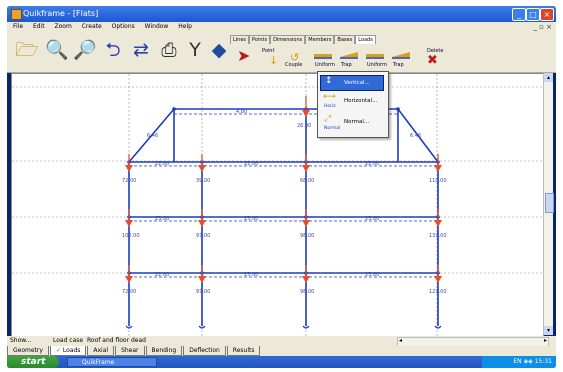  Describe the element at coordinates (304, 126) in the screenshot. I see `load-label: 26.00` at that location.